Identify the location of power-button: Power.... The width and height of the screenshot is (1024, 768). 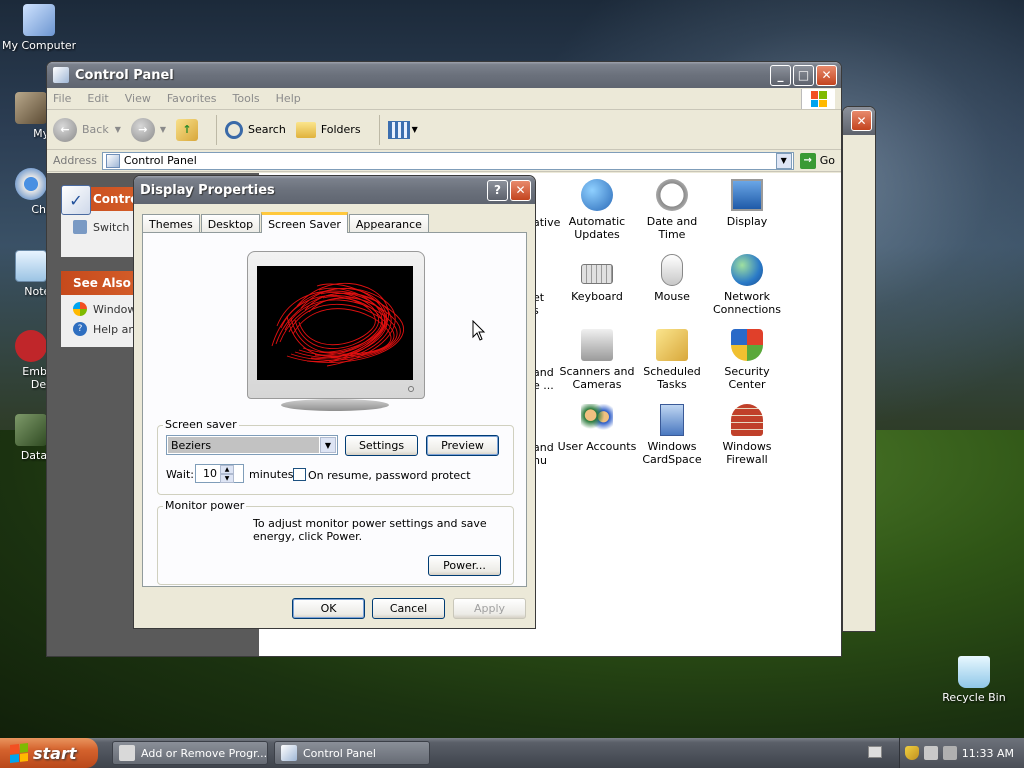
(464, 565).